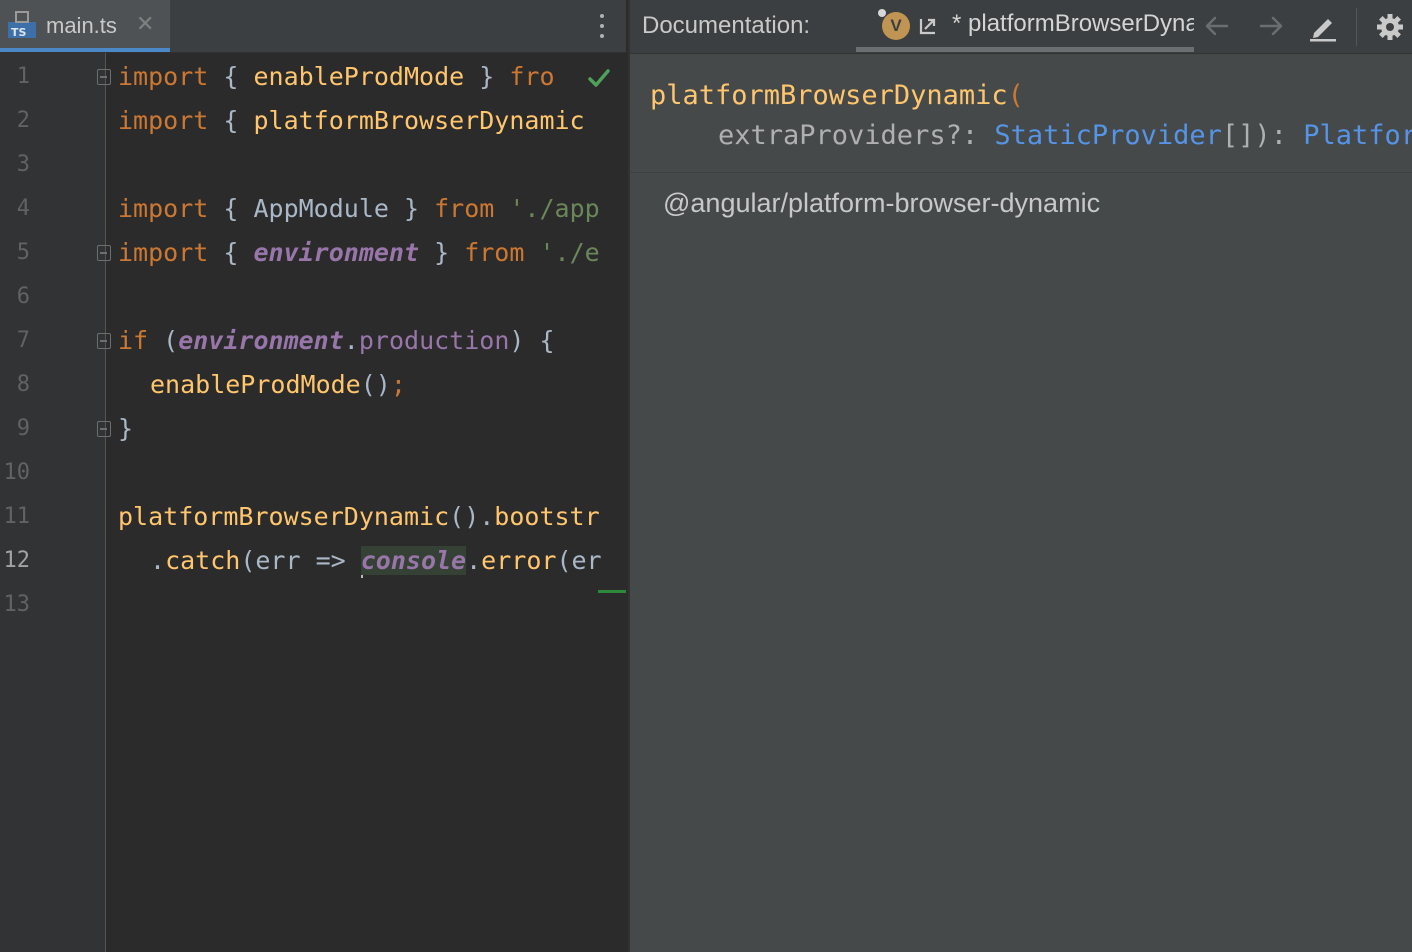 This screenshot has width=1412, height=952. What do you see at coordinates (413, 560) in the screenshot?
I see `highlighted-symbol: console` at bounding box center [413, 560].